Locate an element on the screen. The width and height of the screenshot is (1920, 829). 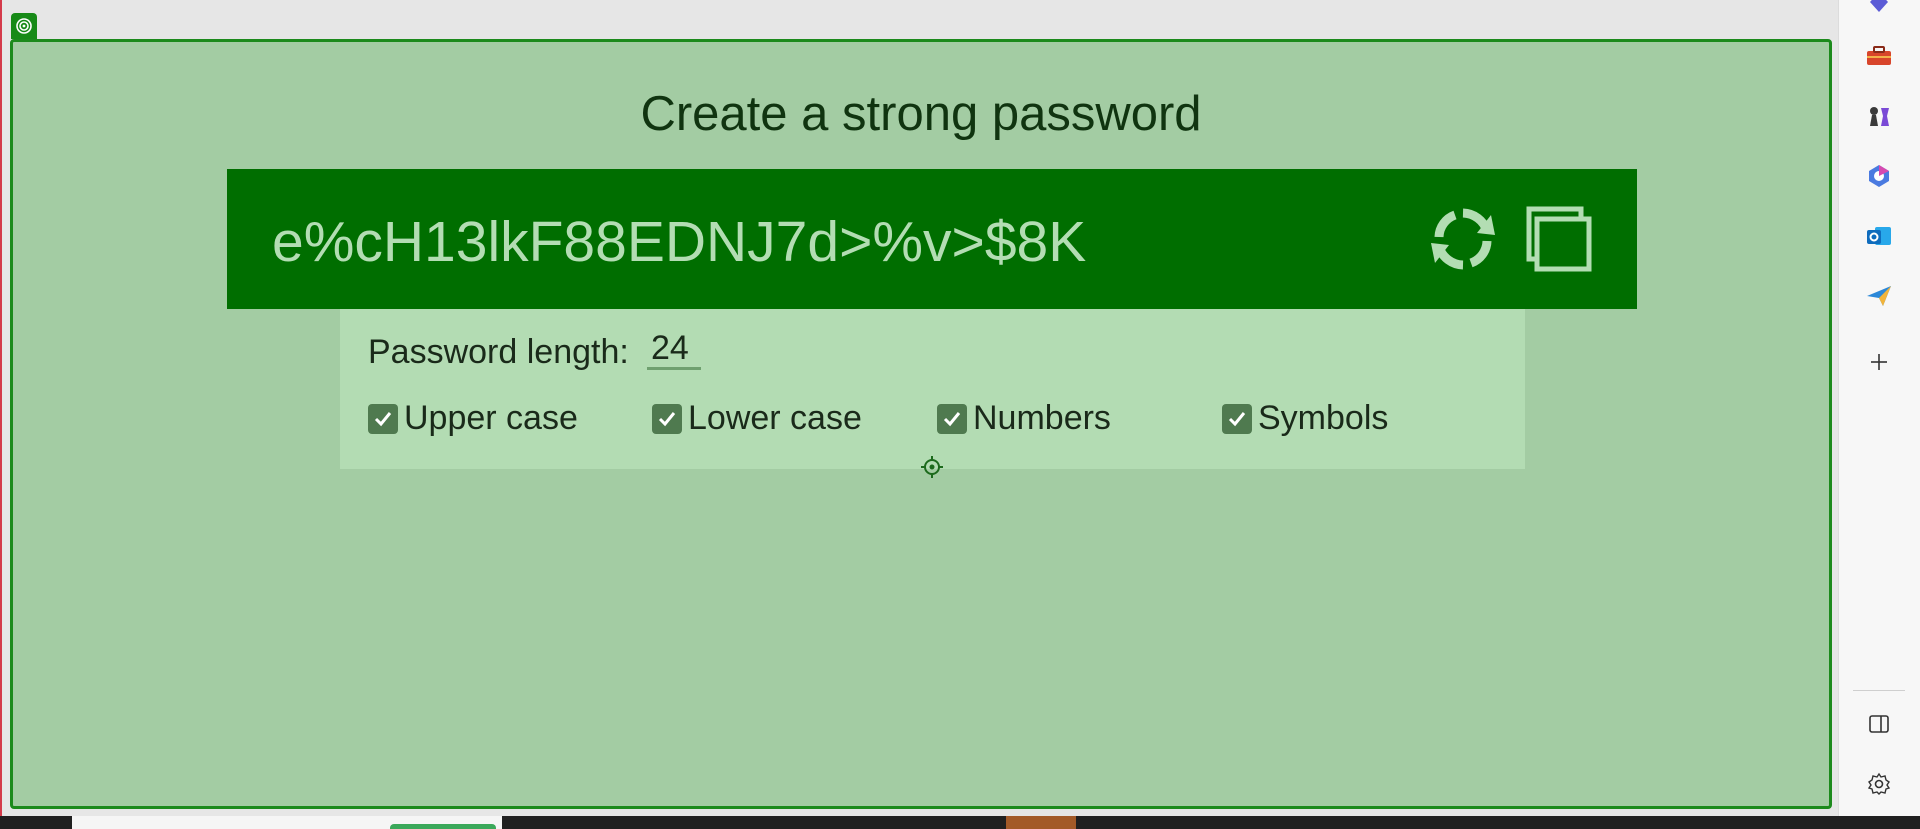
generated-password: e%cH13lkF88EDNJ7d>%v>$8K is located at coordinates (679, 242).